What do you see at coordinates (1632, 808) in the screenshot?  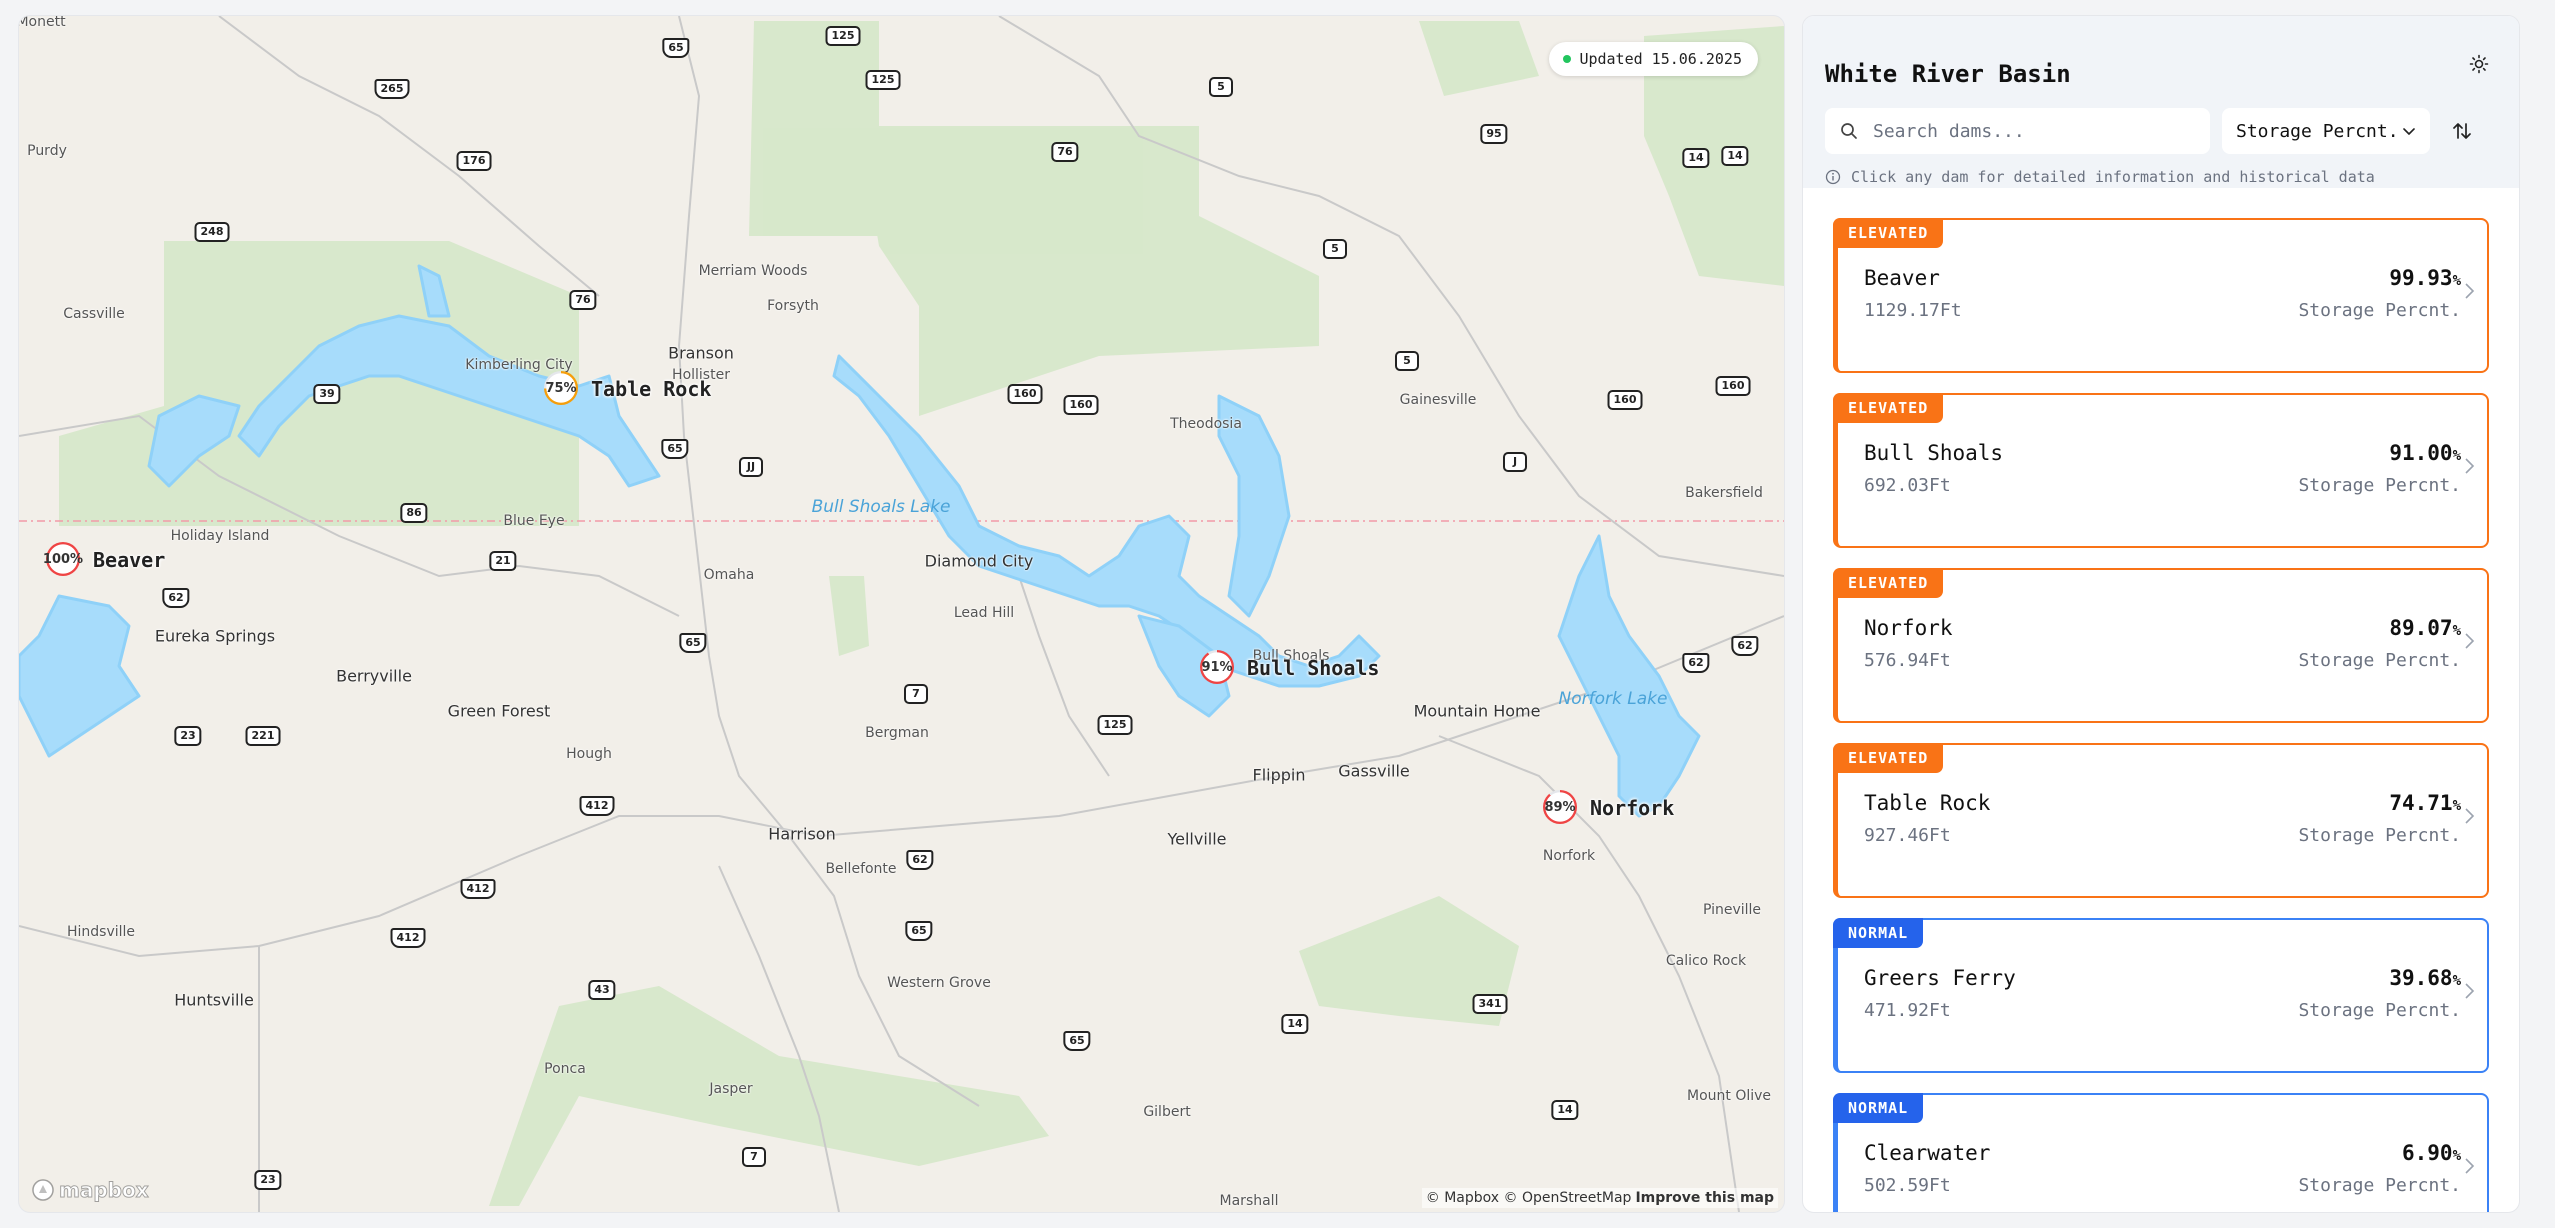 I see `dam-marker-label: Norfork` at bounding box center [1632, 808].